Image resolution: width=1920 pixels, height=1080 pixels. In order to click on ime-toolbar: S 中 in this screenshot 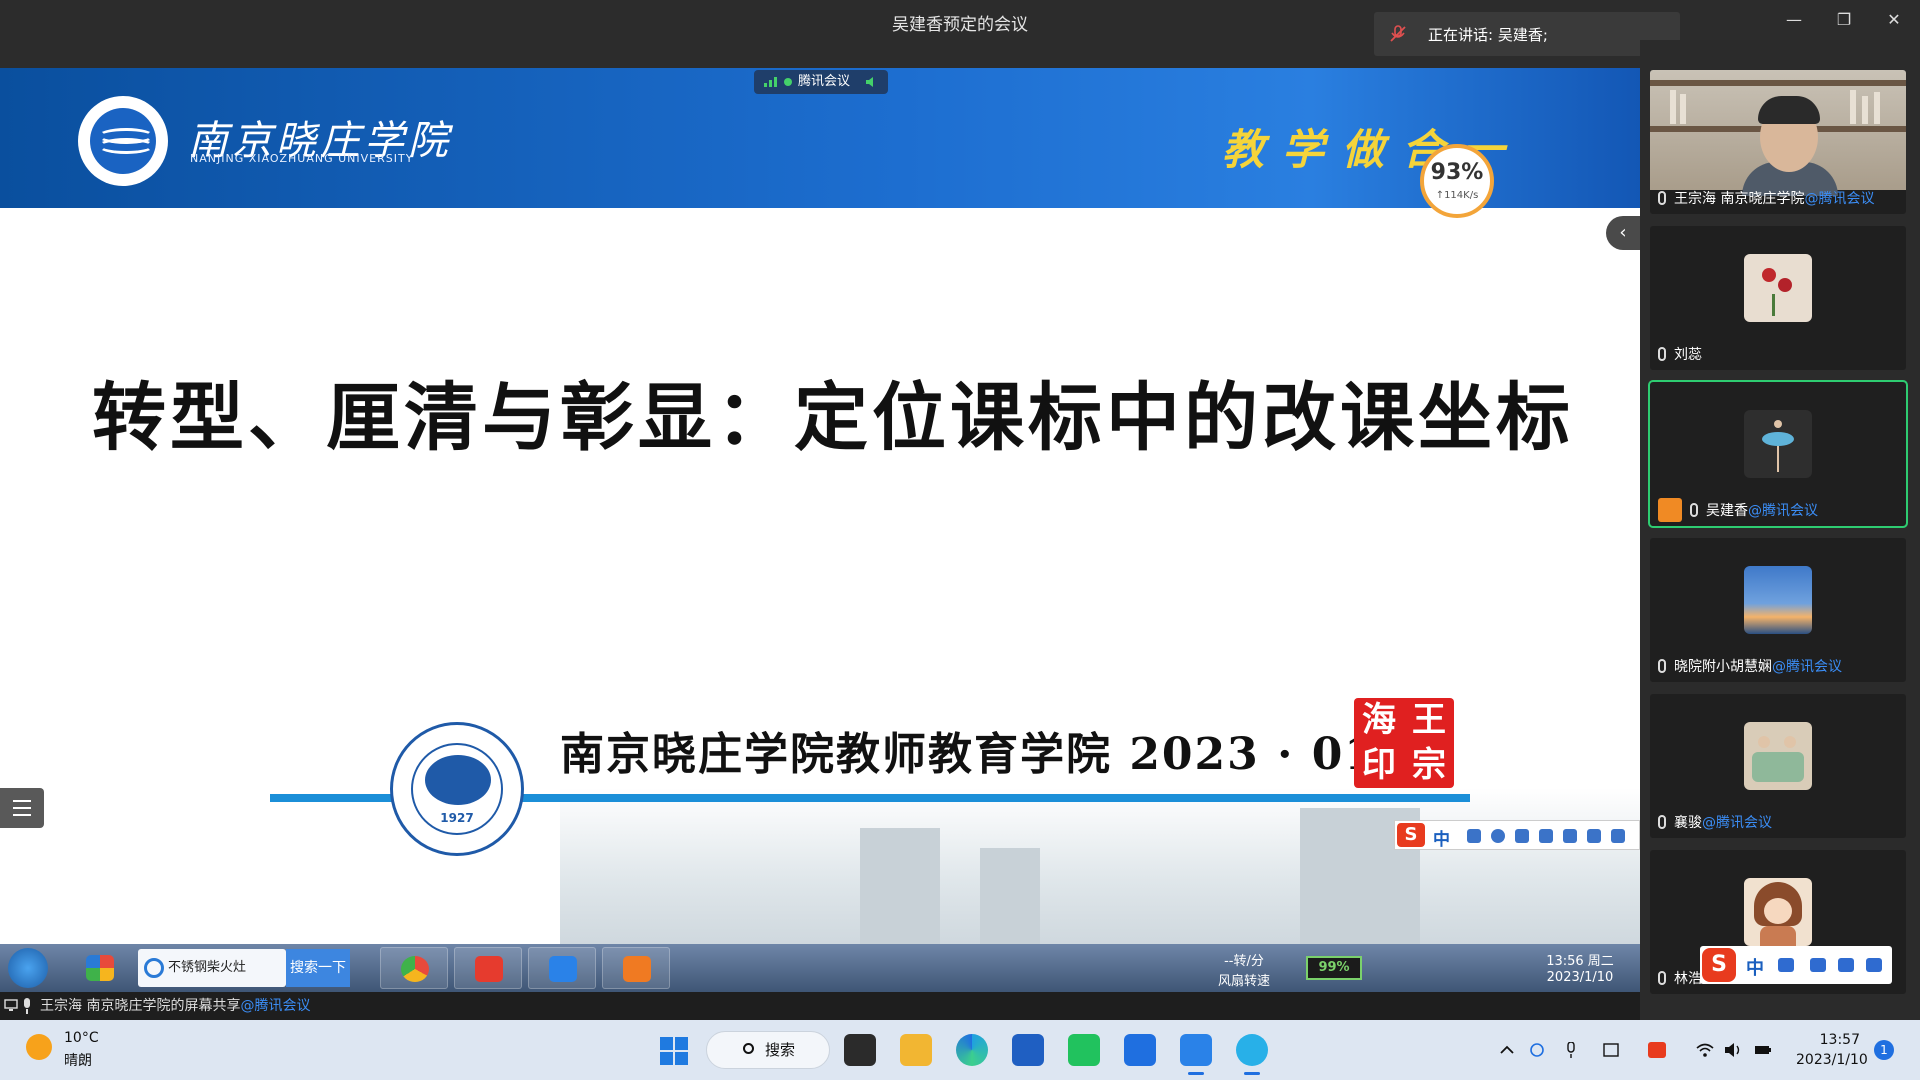, I will do `click(1517, 835)`.